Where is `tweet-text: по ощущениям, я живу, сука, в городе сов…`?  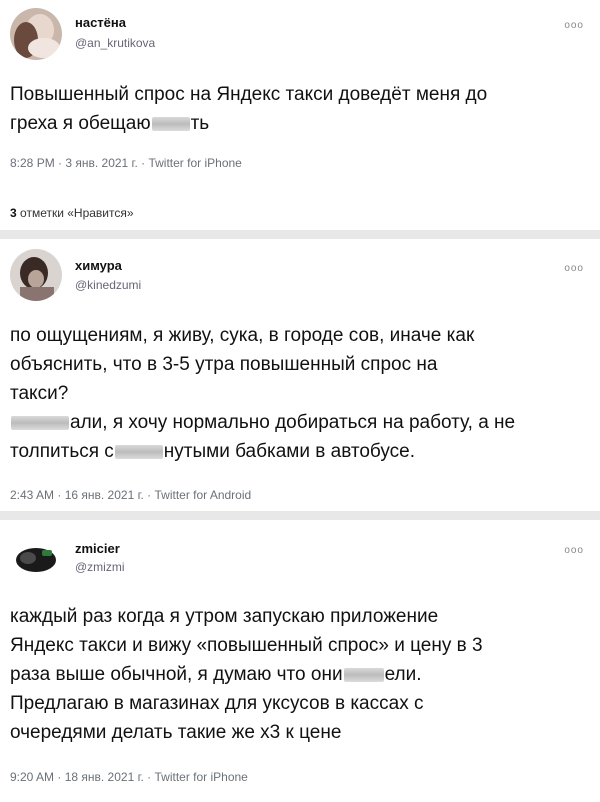 tweet-text: по ощущениям, я живу, сука, в городе сов… is located at coordinates (263, 393).